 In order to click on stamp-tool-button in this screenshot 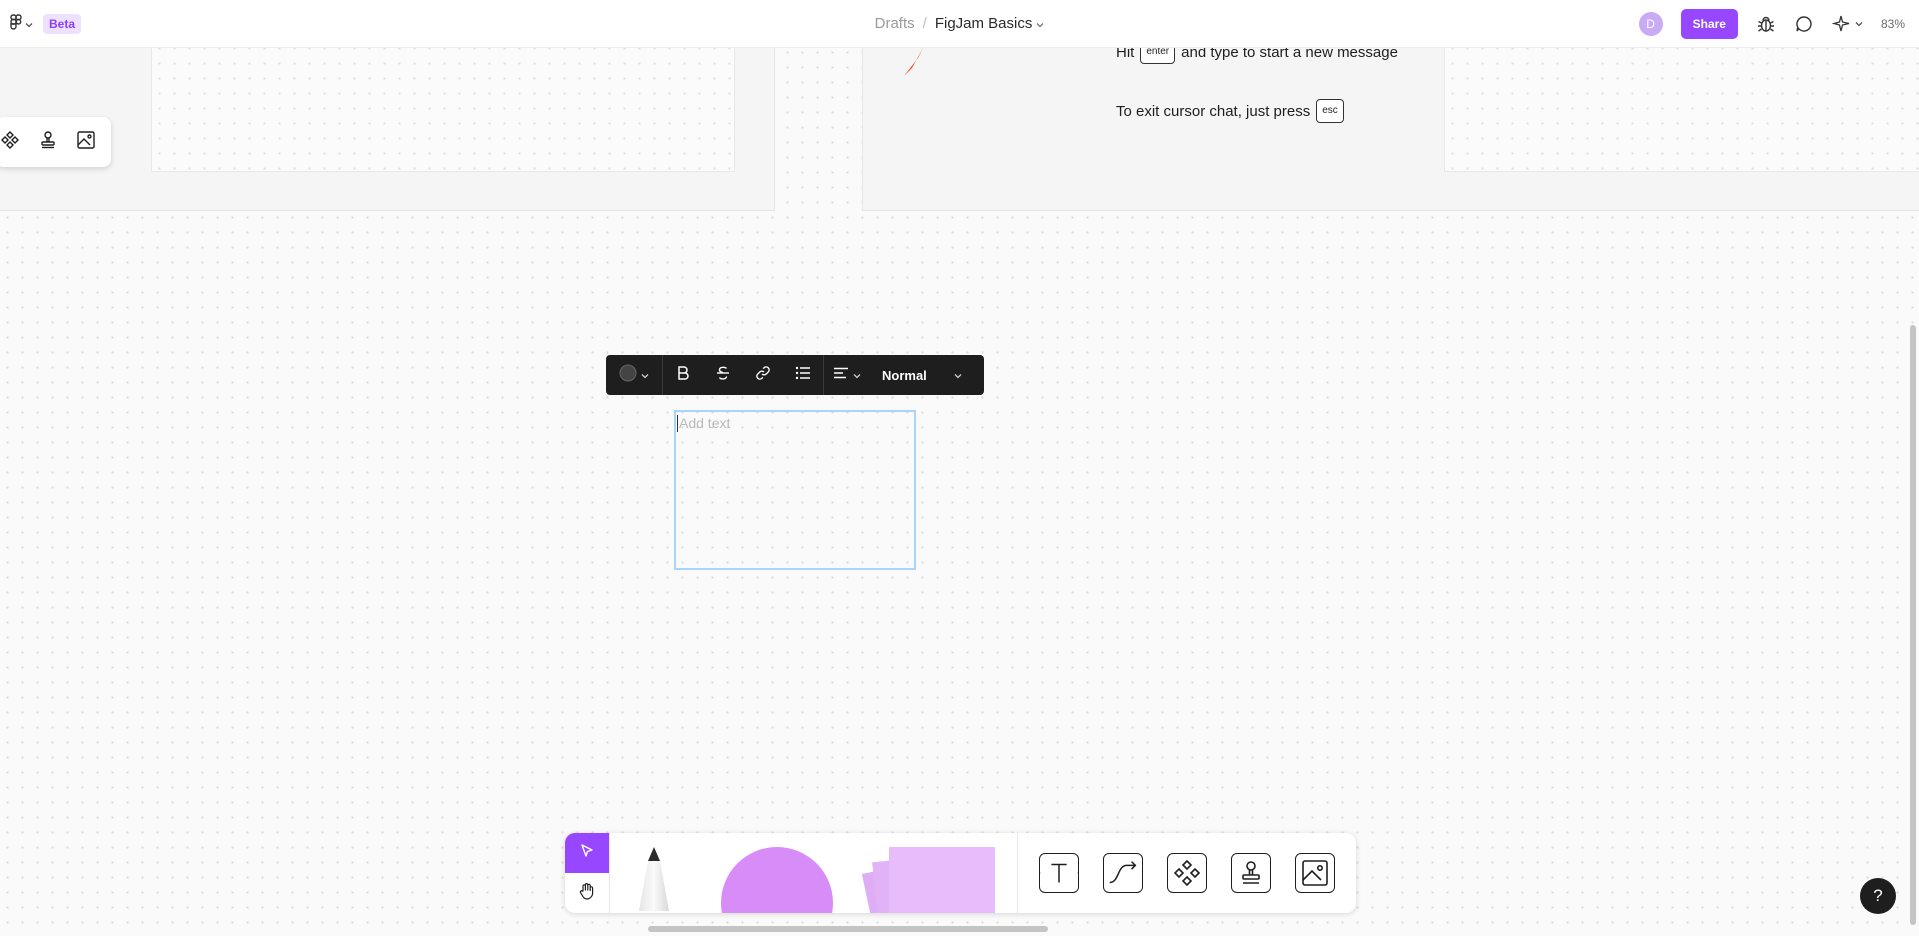, I will do `click(1251, 873)`.